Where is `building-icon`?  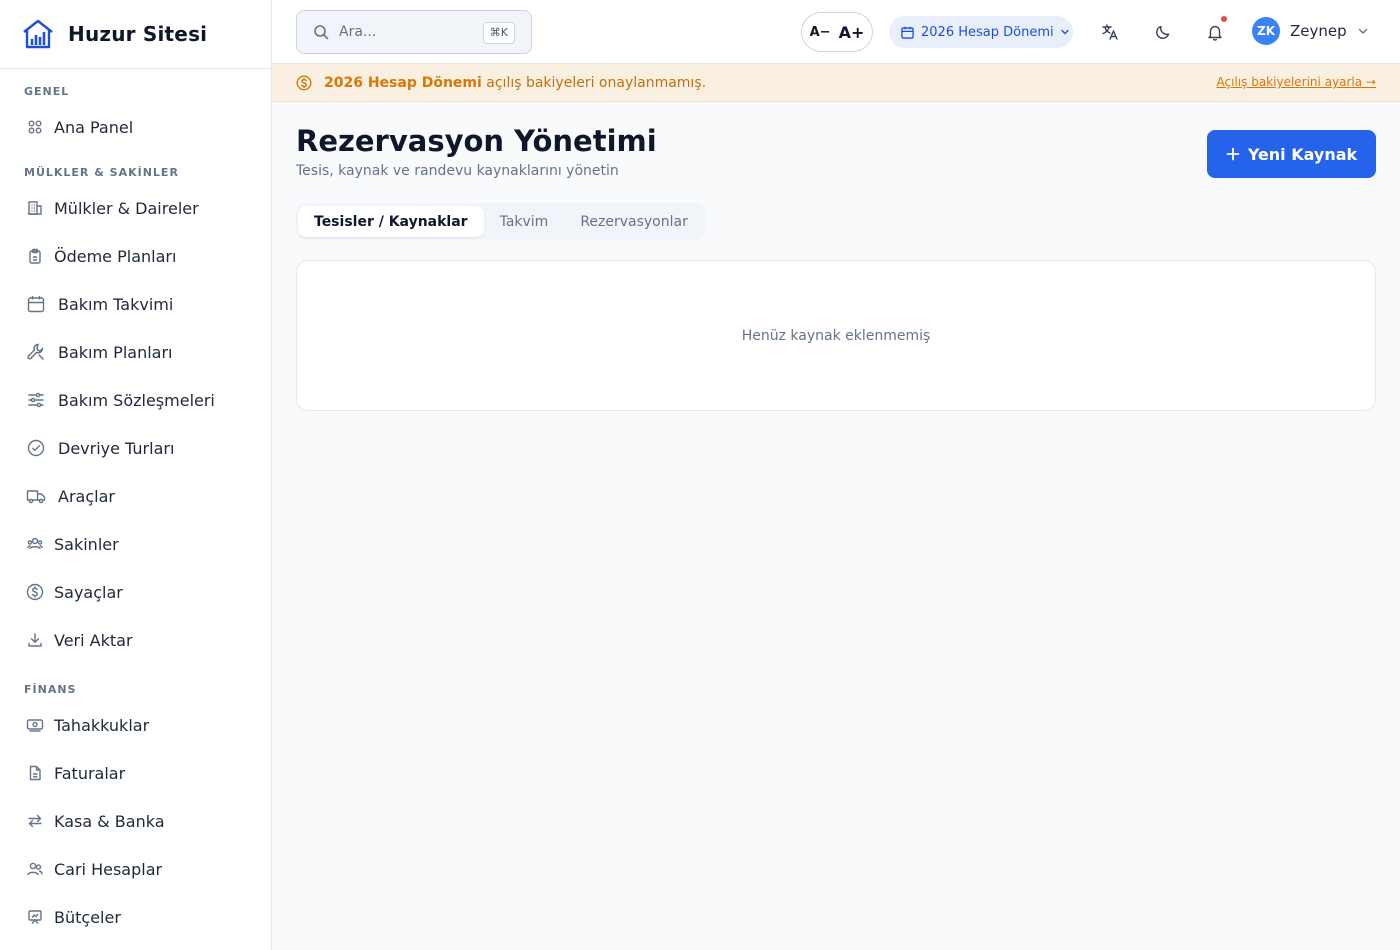 building-icon is located at coordinates (35, 208).